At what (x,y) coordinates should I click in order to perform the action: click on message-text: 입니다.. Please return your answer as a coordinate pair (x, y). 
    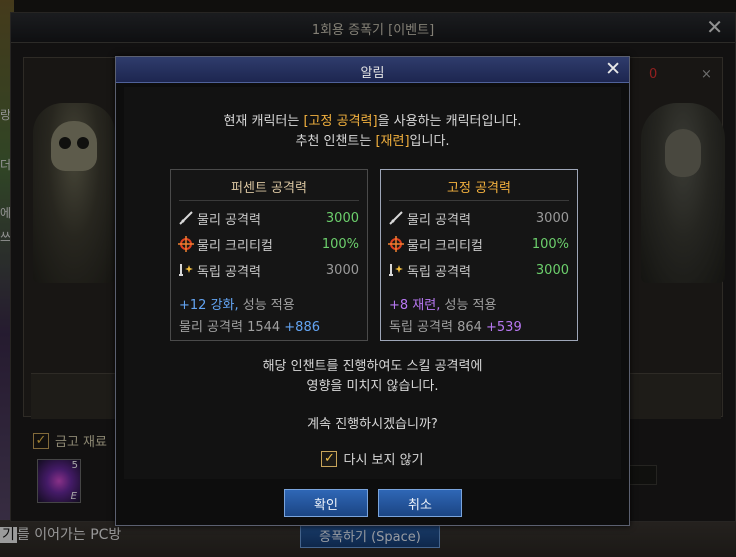
    Looking at the image, I should click on (429, 141).